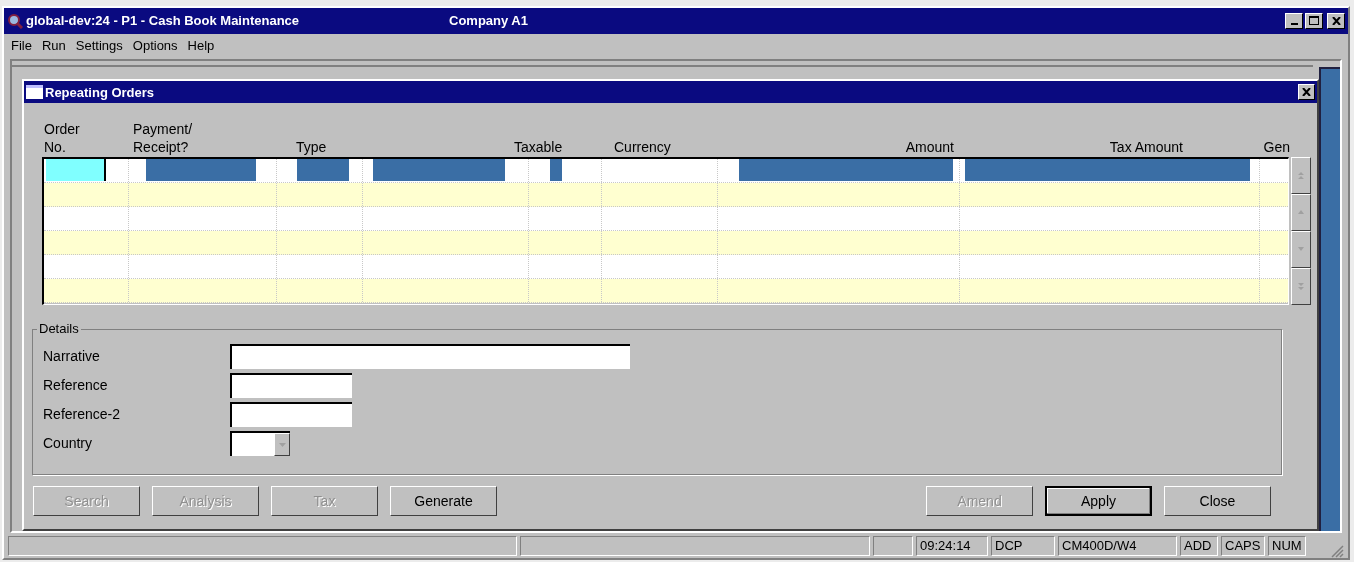  I want to click on minimize-button, so click(1294, 20).